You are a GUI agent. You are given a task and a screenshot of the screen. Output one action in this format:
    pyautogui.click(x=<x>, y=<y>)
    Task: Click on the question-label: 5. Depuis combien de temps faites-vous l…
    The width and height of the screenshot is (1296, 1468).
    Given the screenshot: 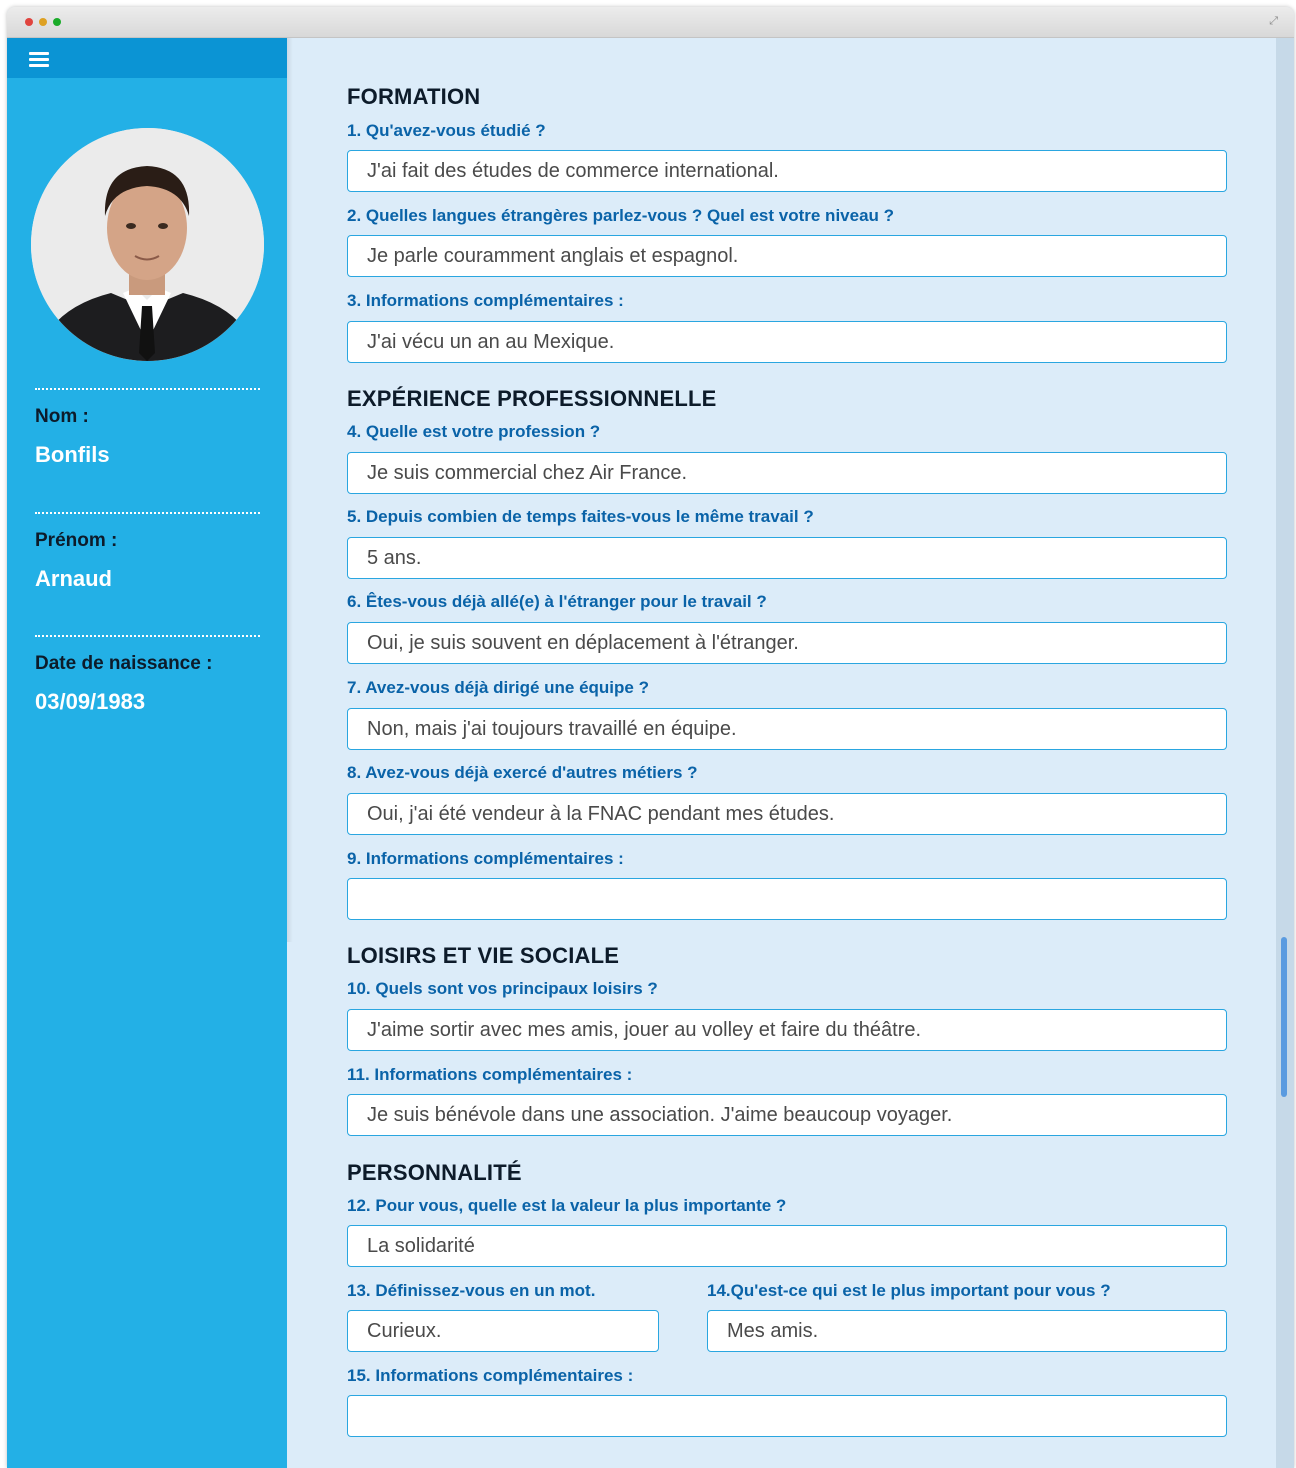 What is the action you would take?
    pyautogui.click(x=580, y=516)
    